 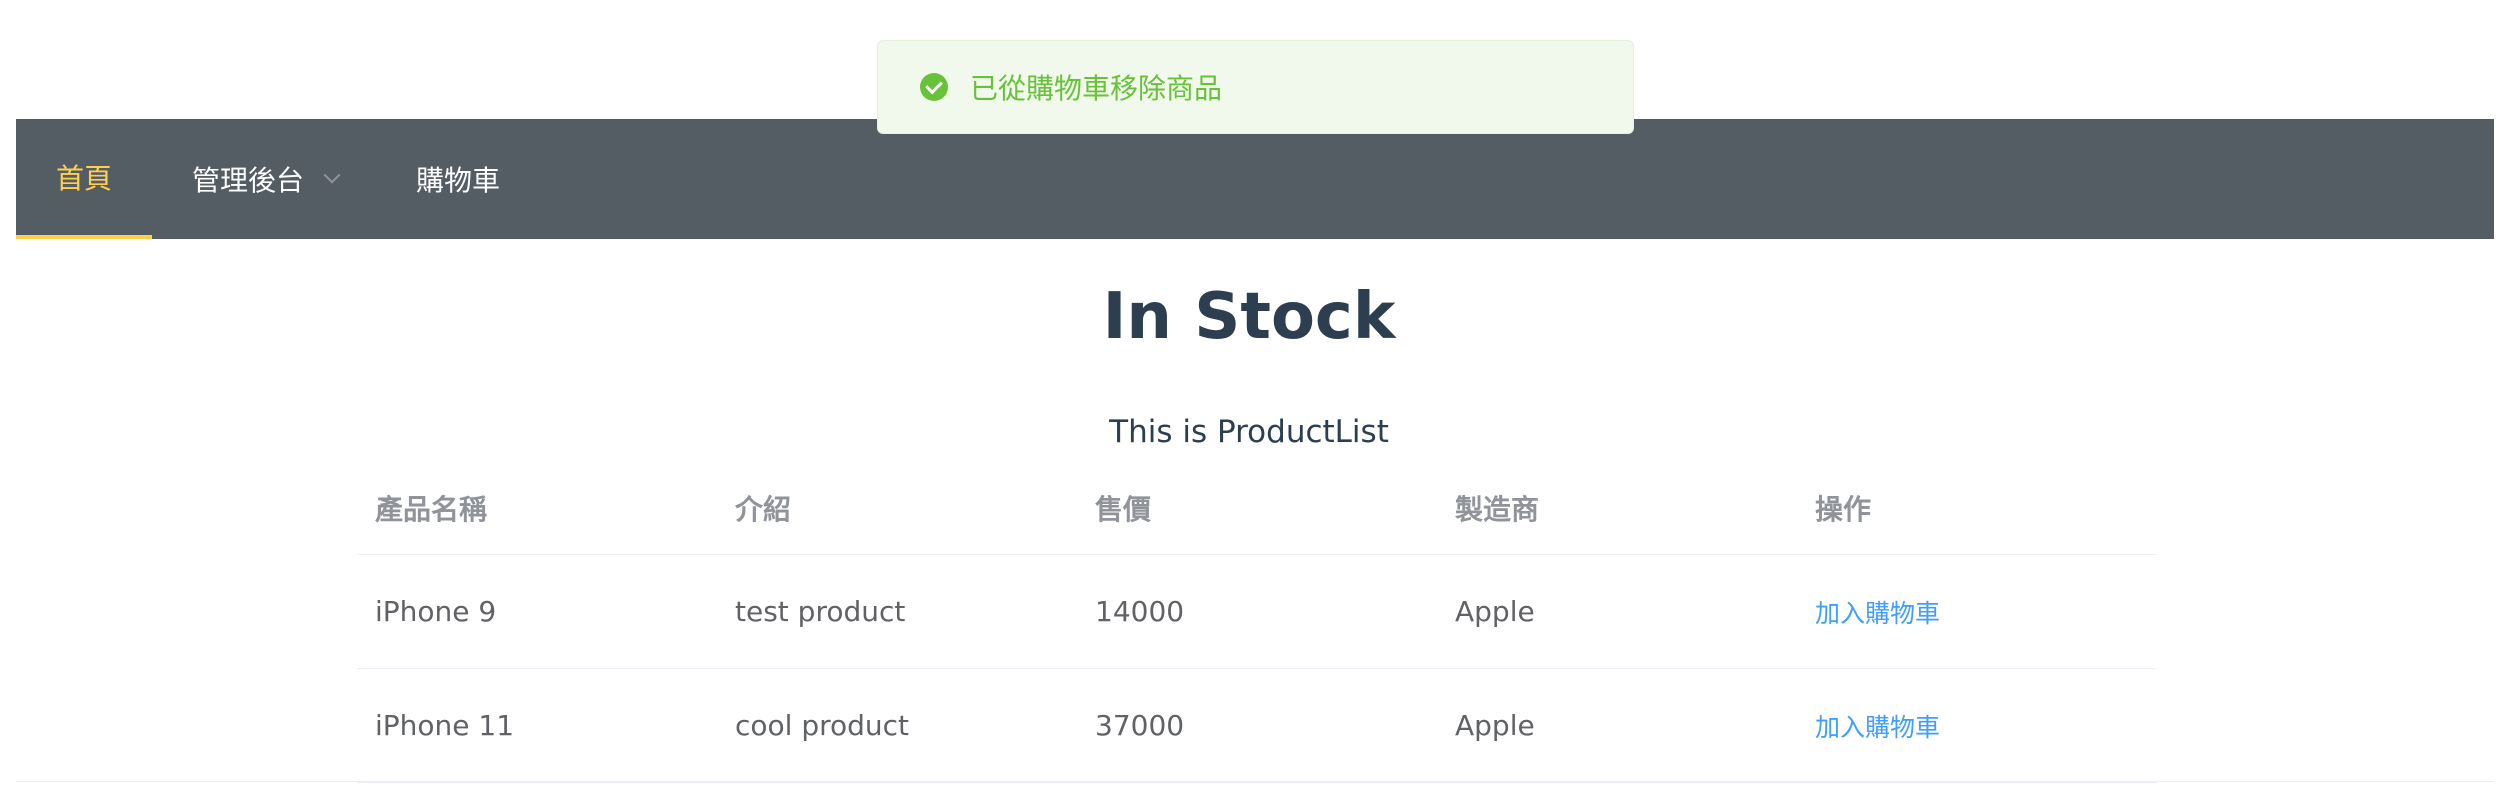 I want to click on column-header-intro: 介紹, so click(x=763, y=509).